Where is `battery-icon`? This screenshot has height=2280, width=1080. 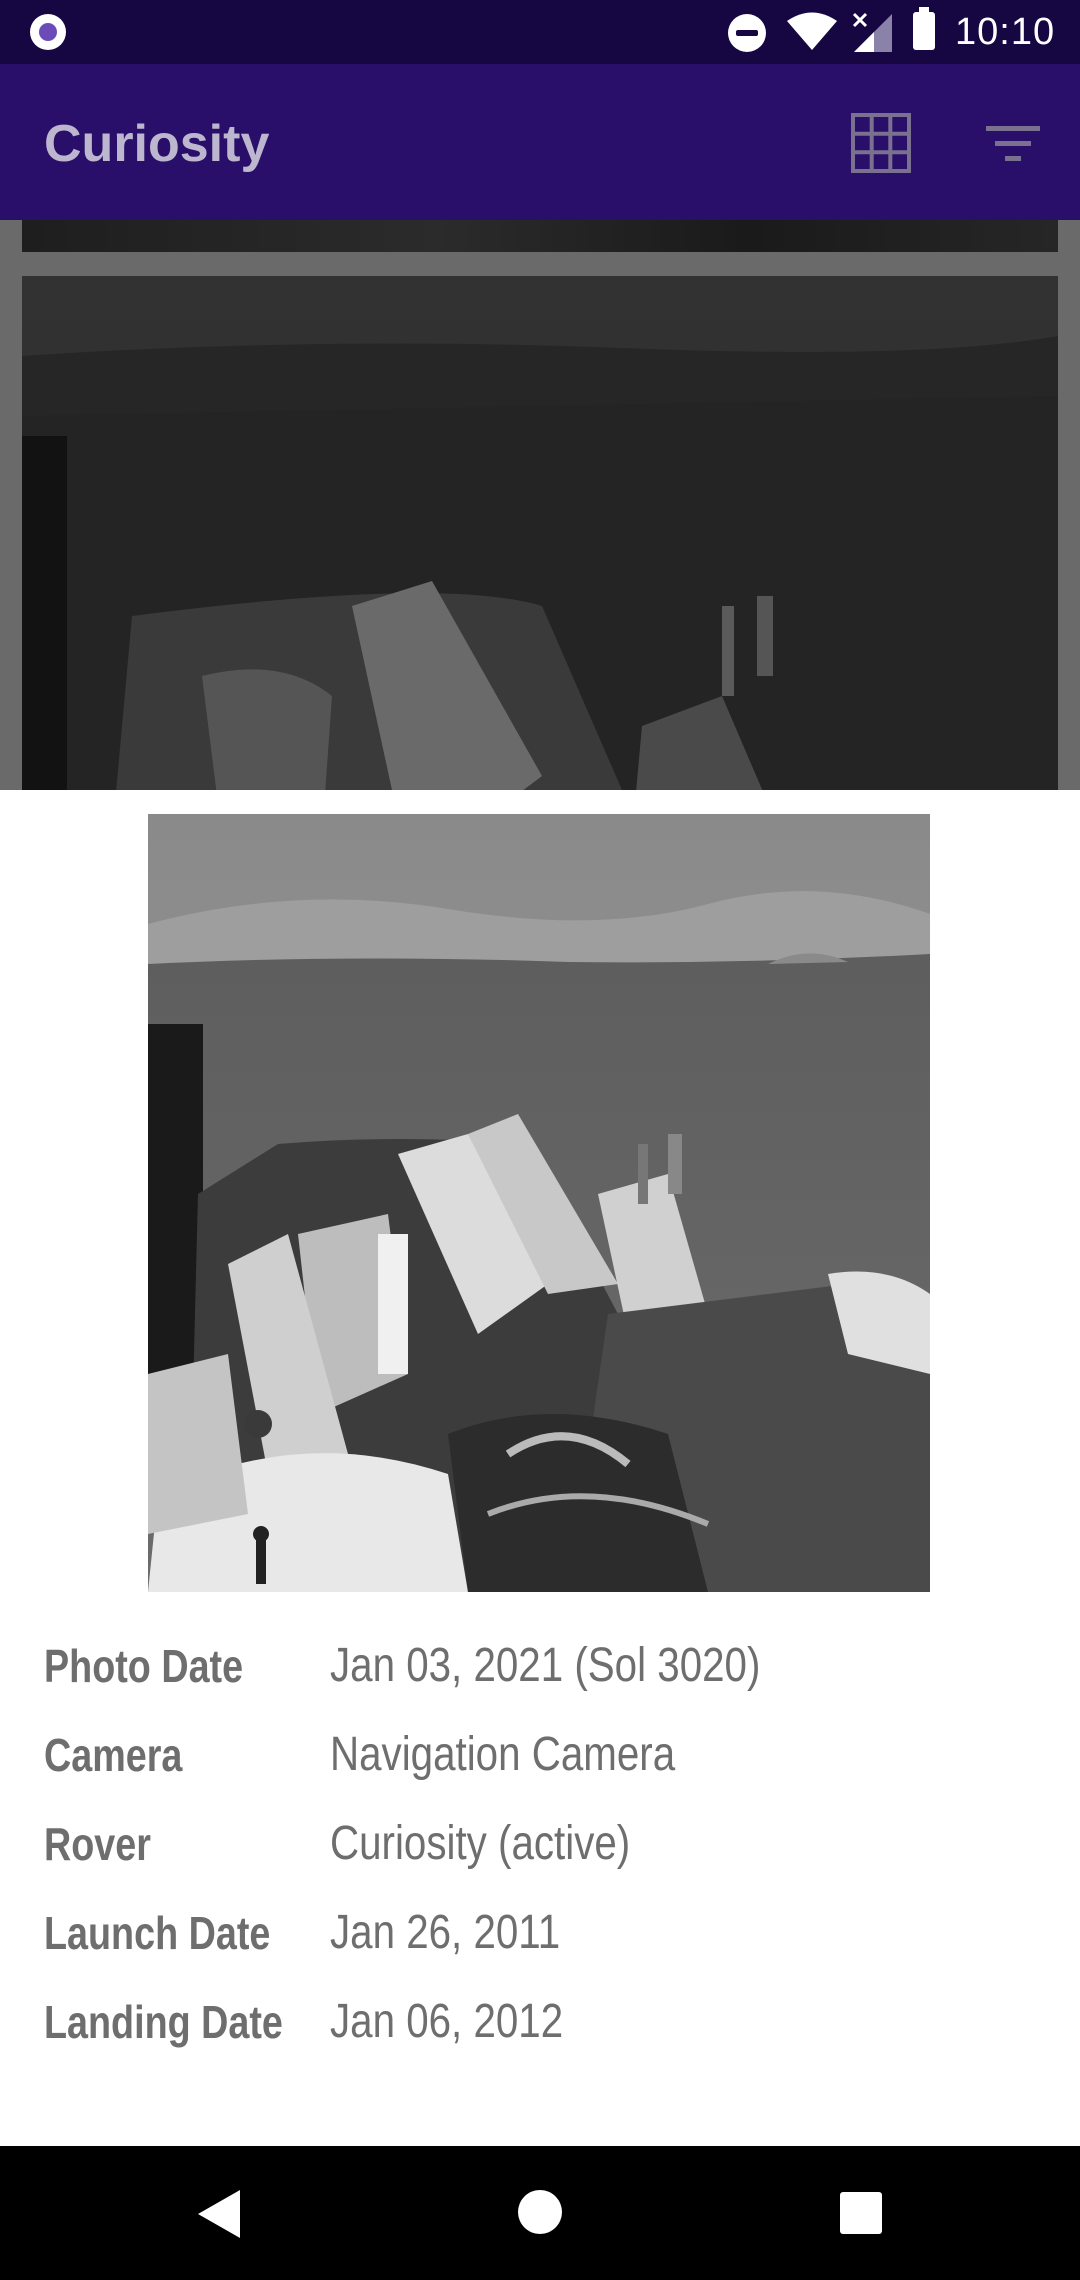
battery-icon is located at coordinates (924, 28).